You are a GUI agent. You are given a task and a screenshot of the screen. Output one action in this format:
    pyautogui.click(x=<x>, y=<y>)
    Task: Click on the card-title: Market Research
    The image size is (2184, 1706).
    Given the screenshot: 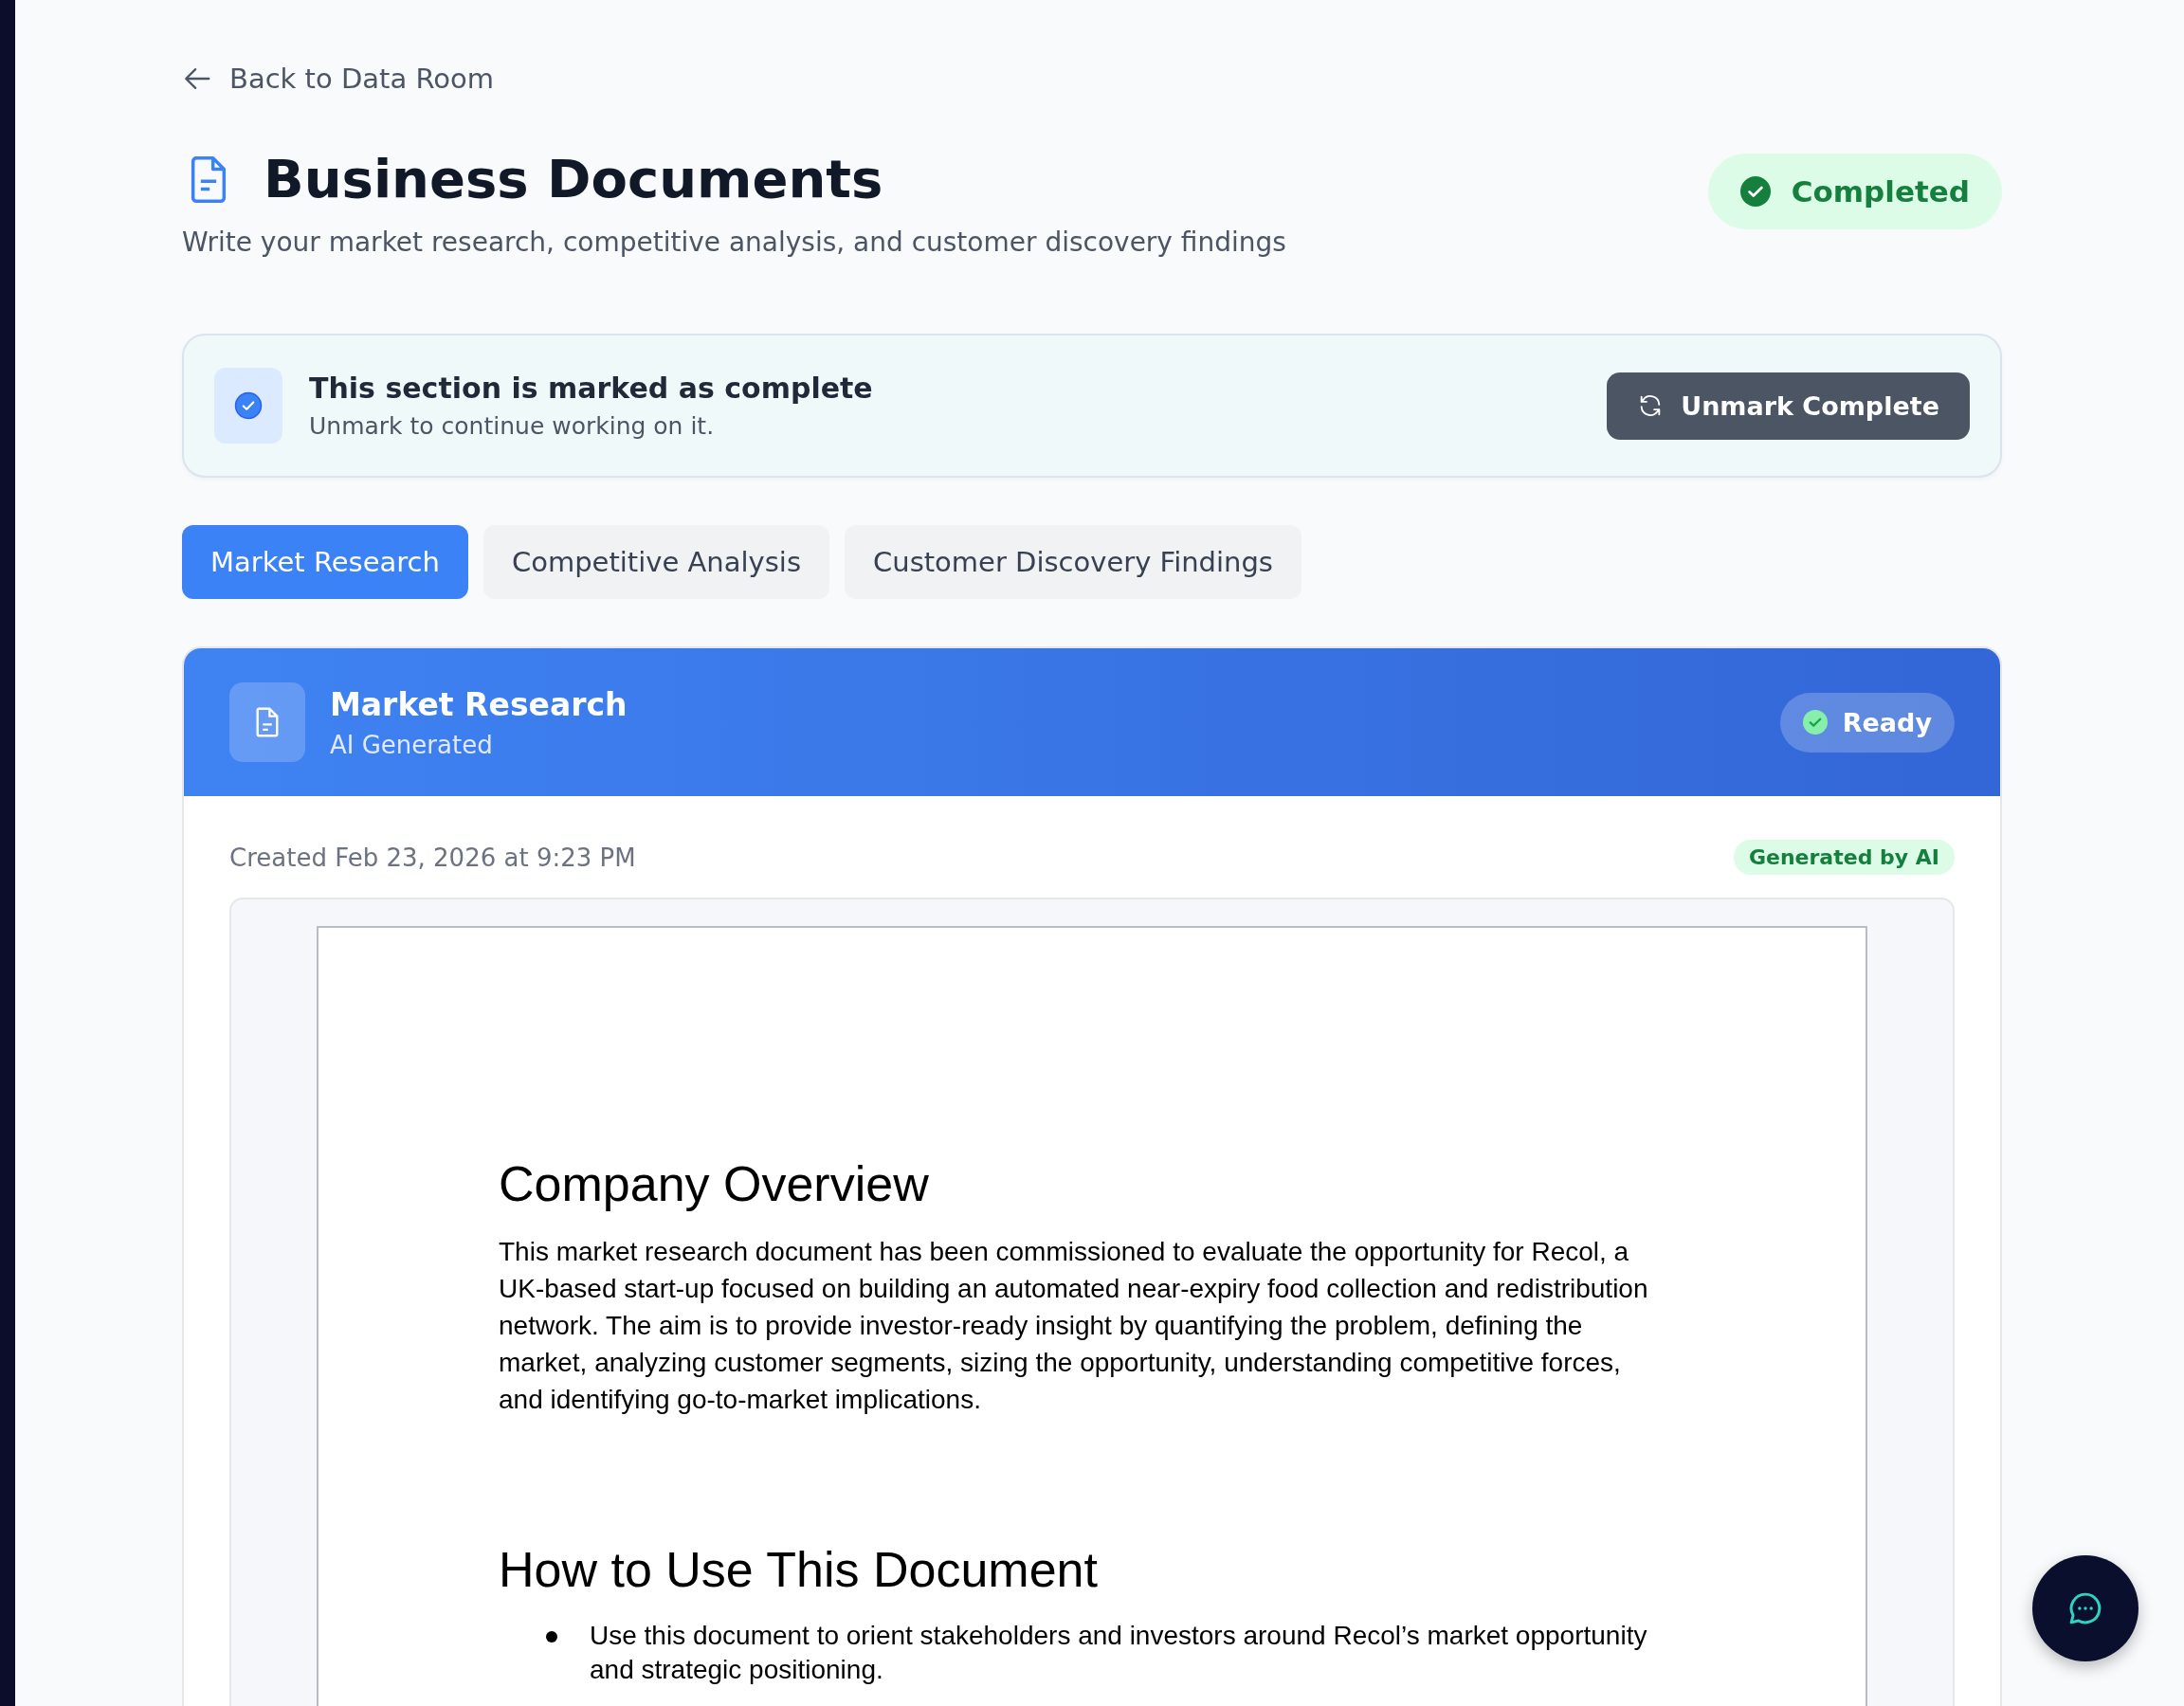 What is the action you would take?
    pyautogui.click(x=479, y=704)
    